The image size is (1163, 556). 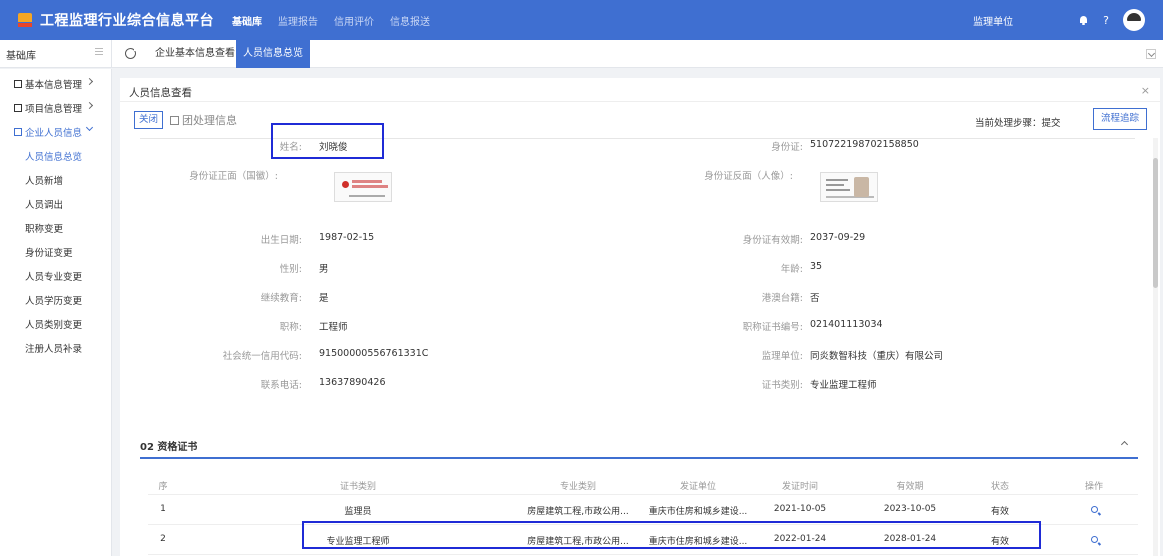 What do you see at coordinates (838, 237) in the screenshot?
I see `id-valid-value: 2037-09-29` at bounding box center [838, 237].